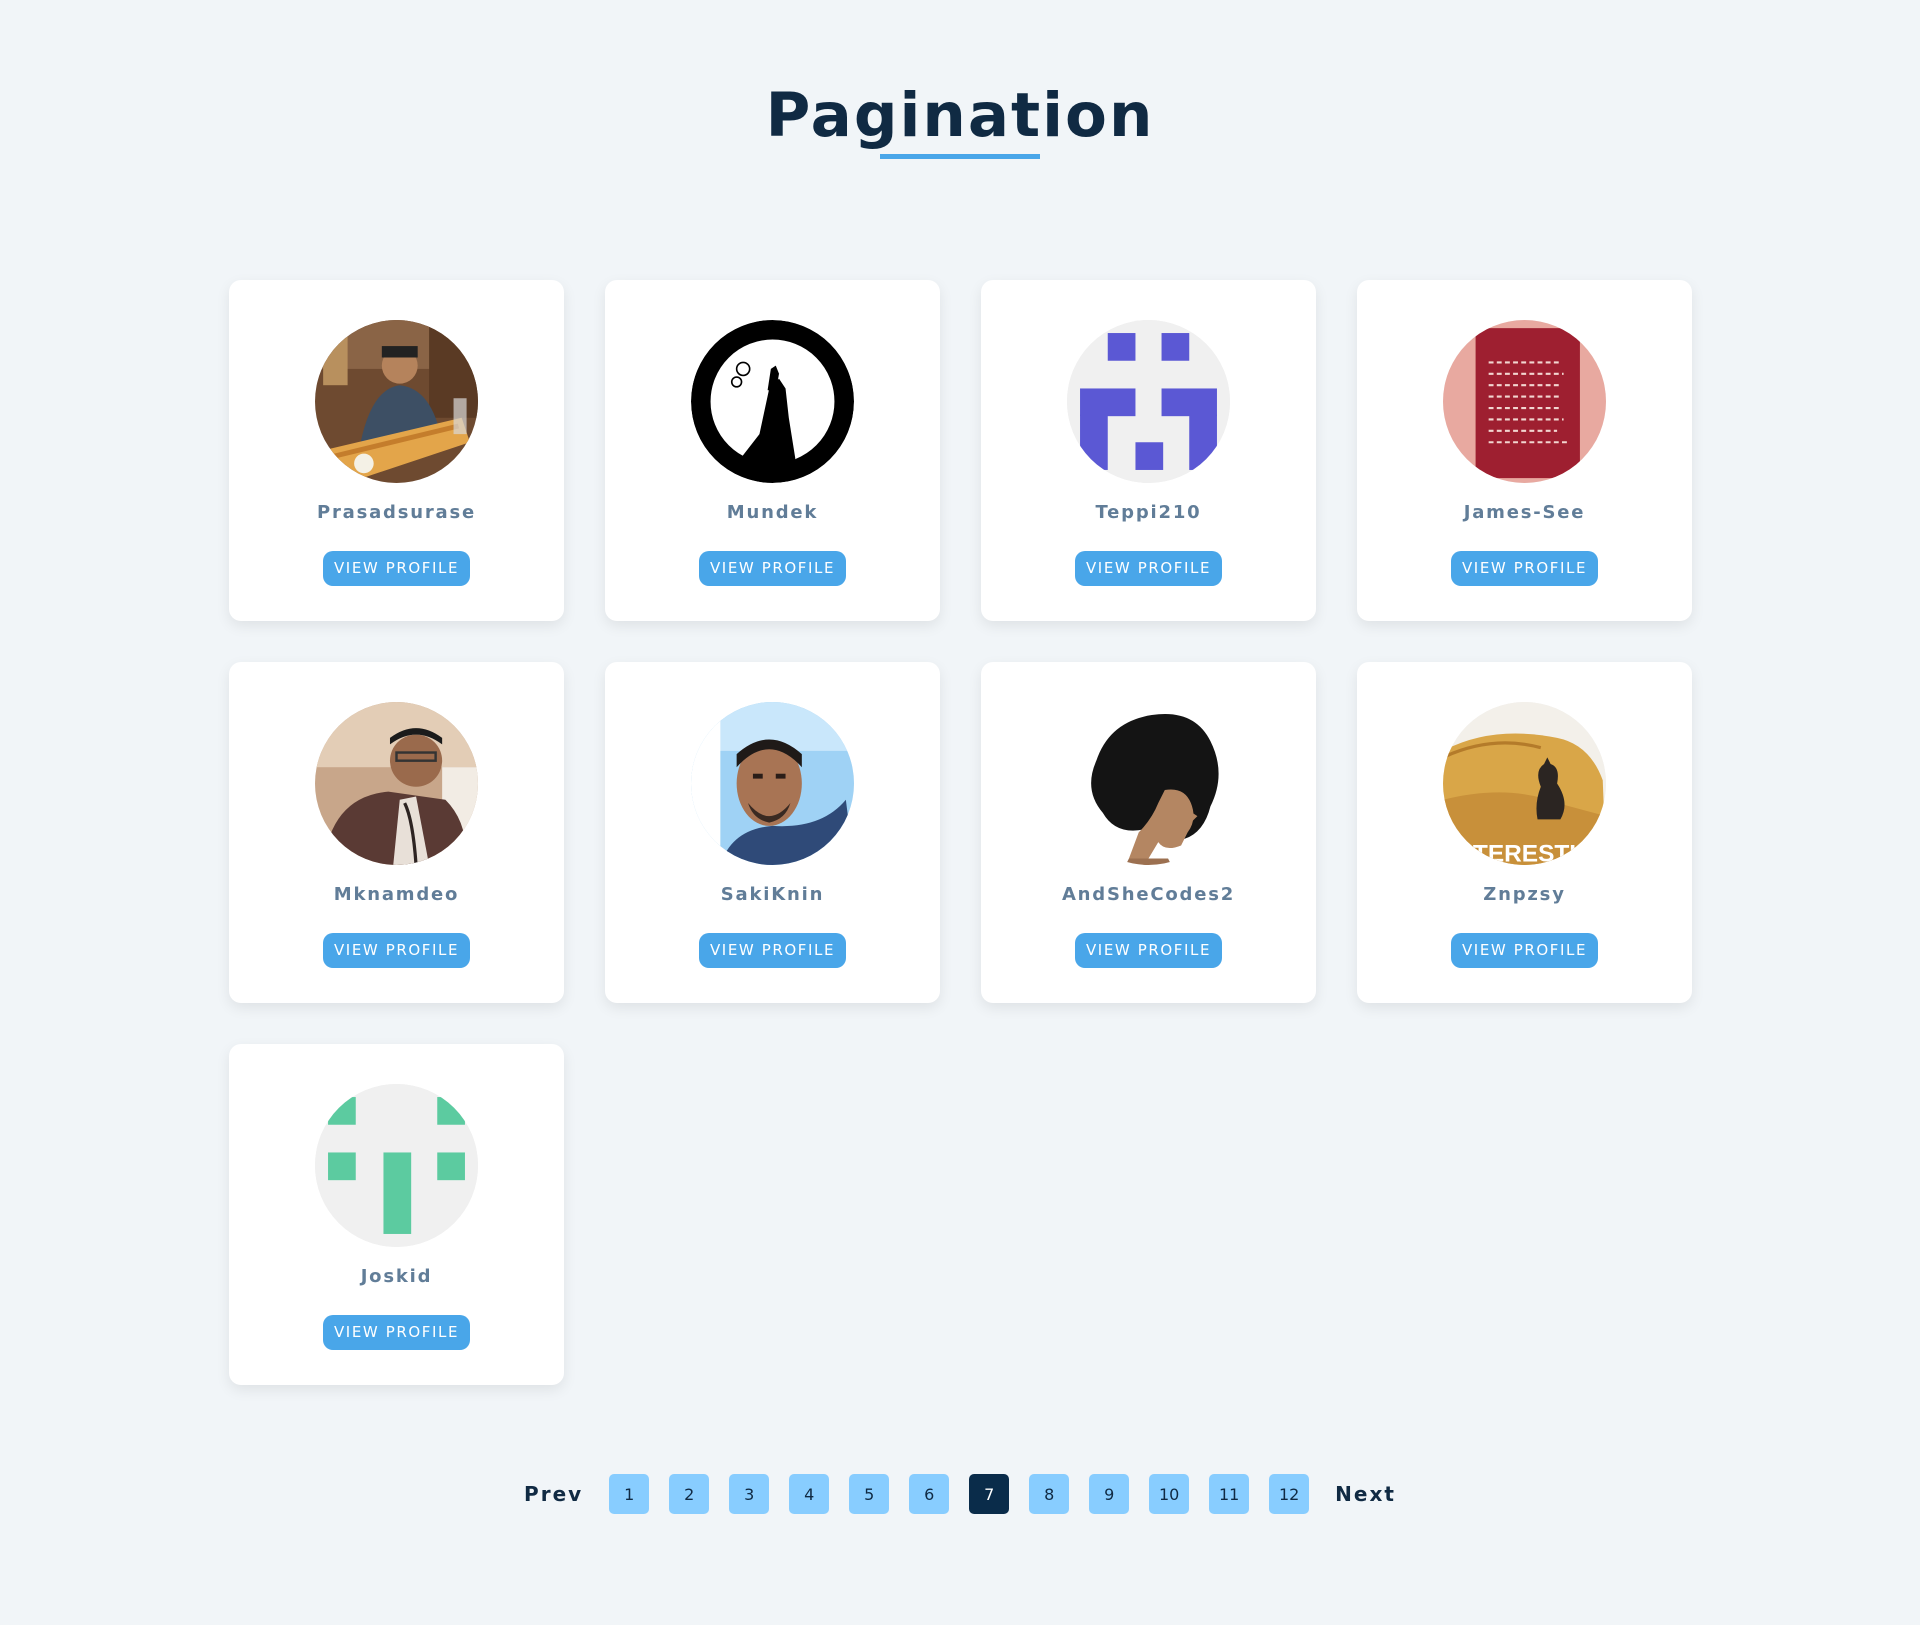  I want to click on profile-card: James-See VIEW PROFILE, so click(1524, 450).